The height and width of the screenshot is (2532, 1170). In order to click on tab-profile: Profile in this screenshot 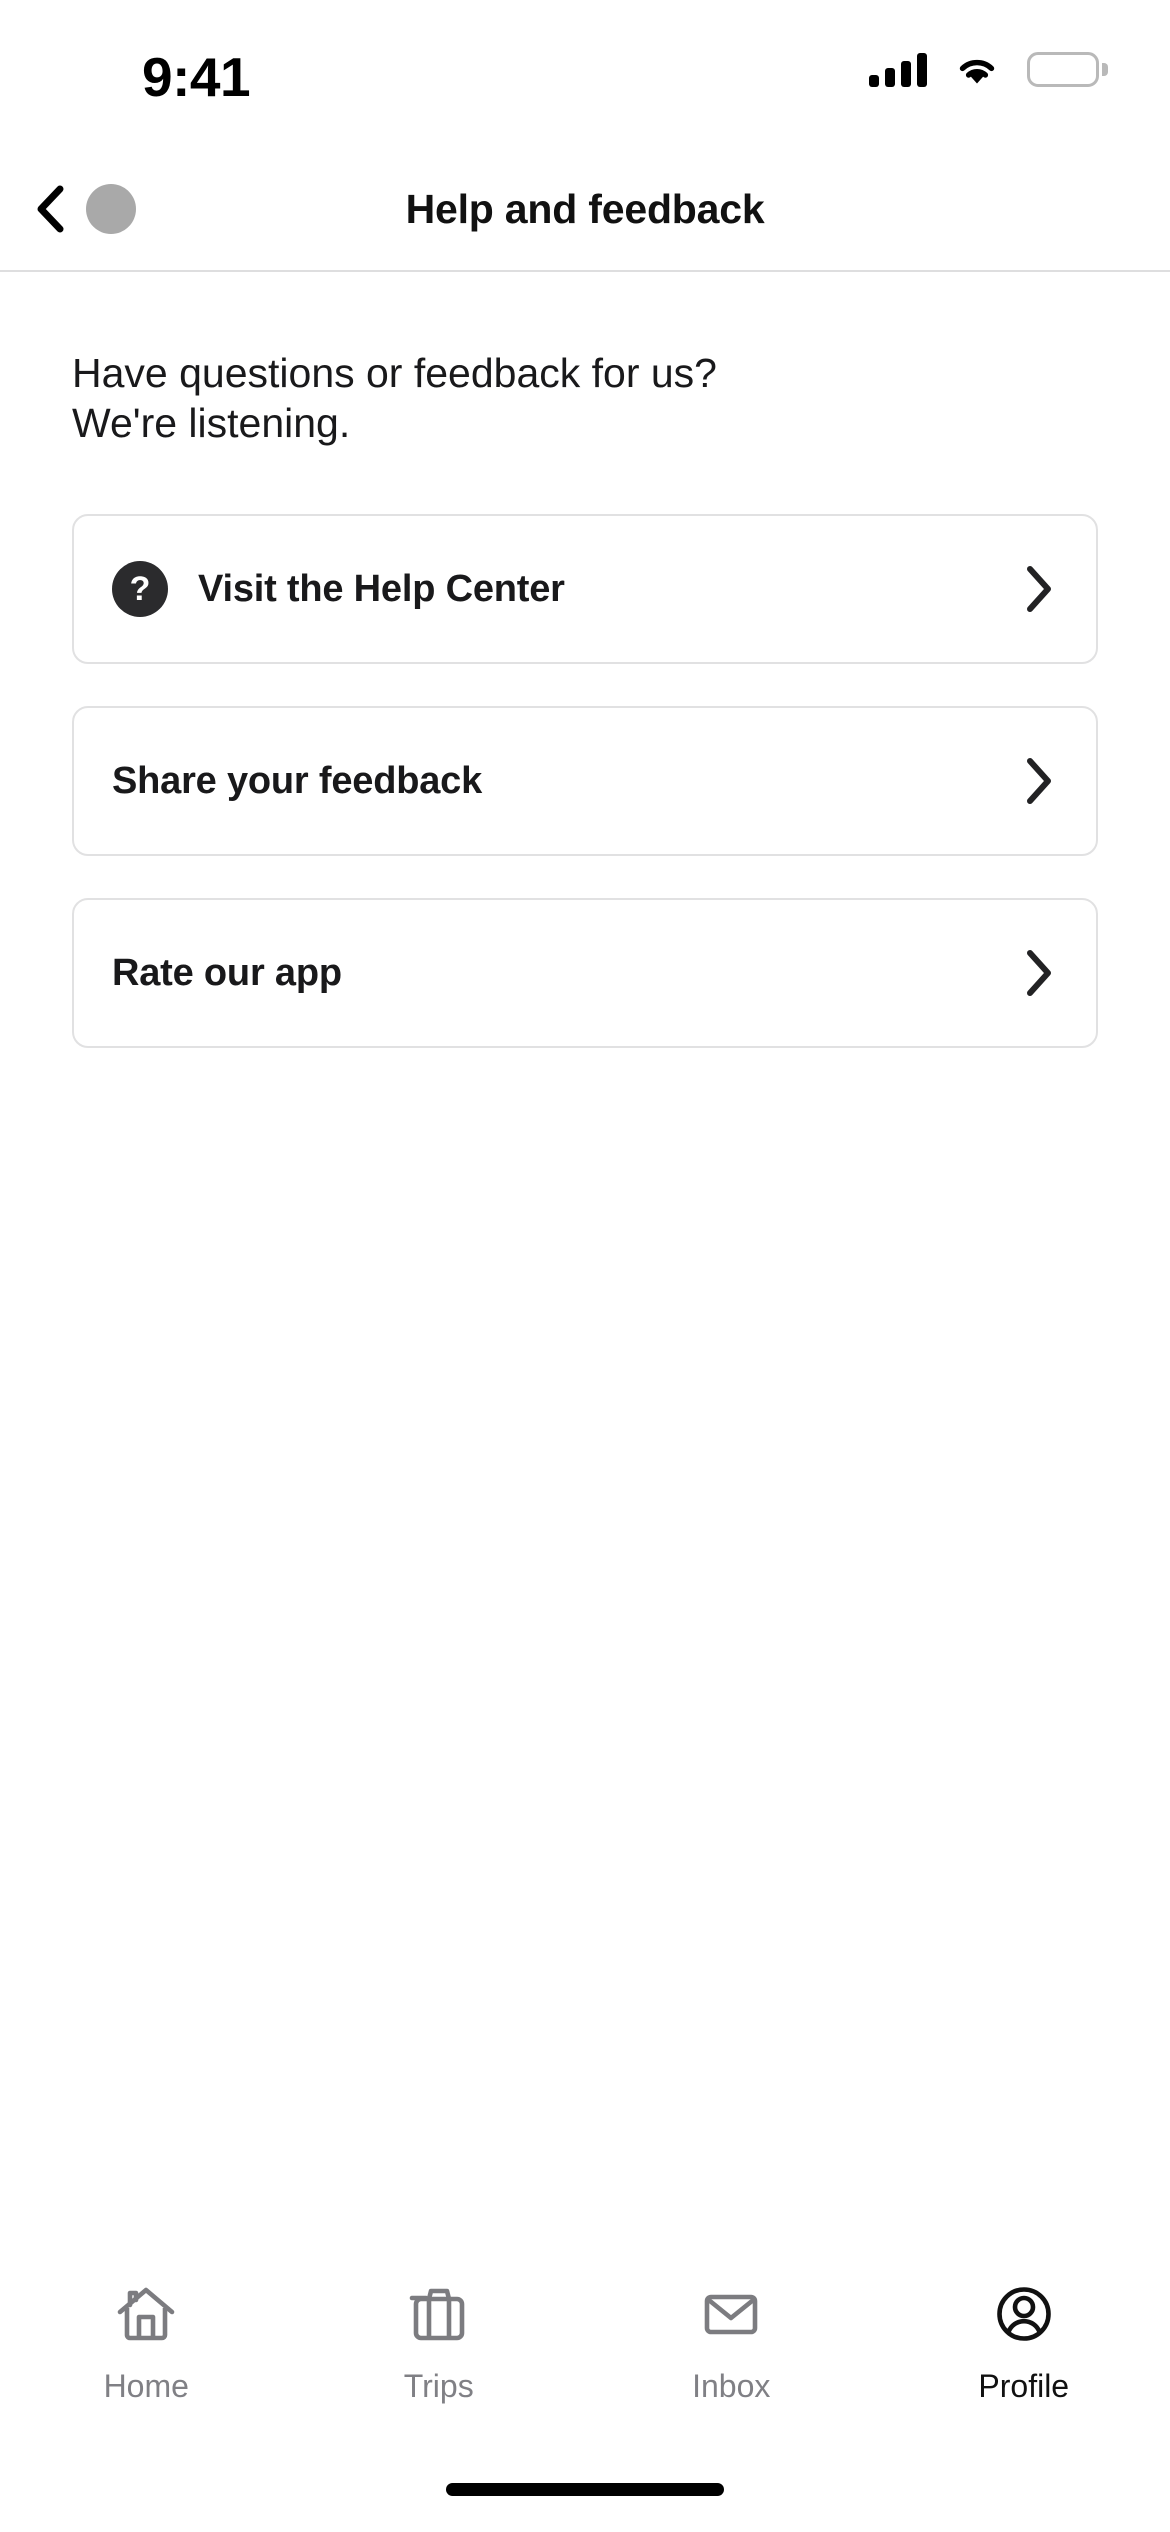, I will do `click(1024, 2340)`.